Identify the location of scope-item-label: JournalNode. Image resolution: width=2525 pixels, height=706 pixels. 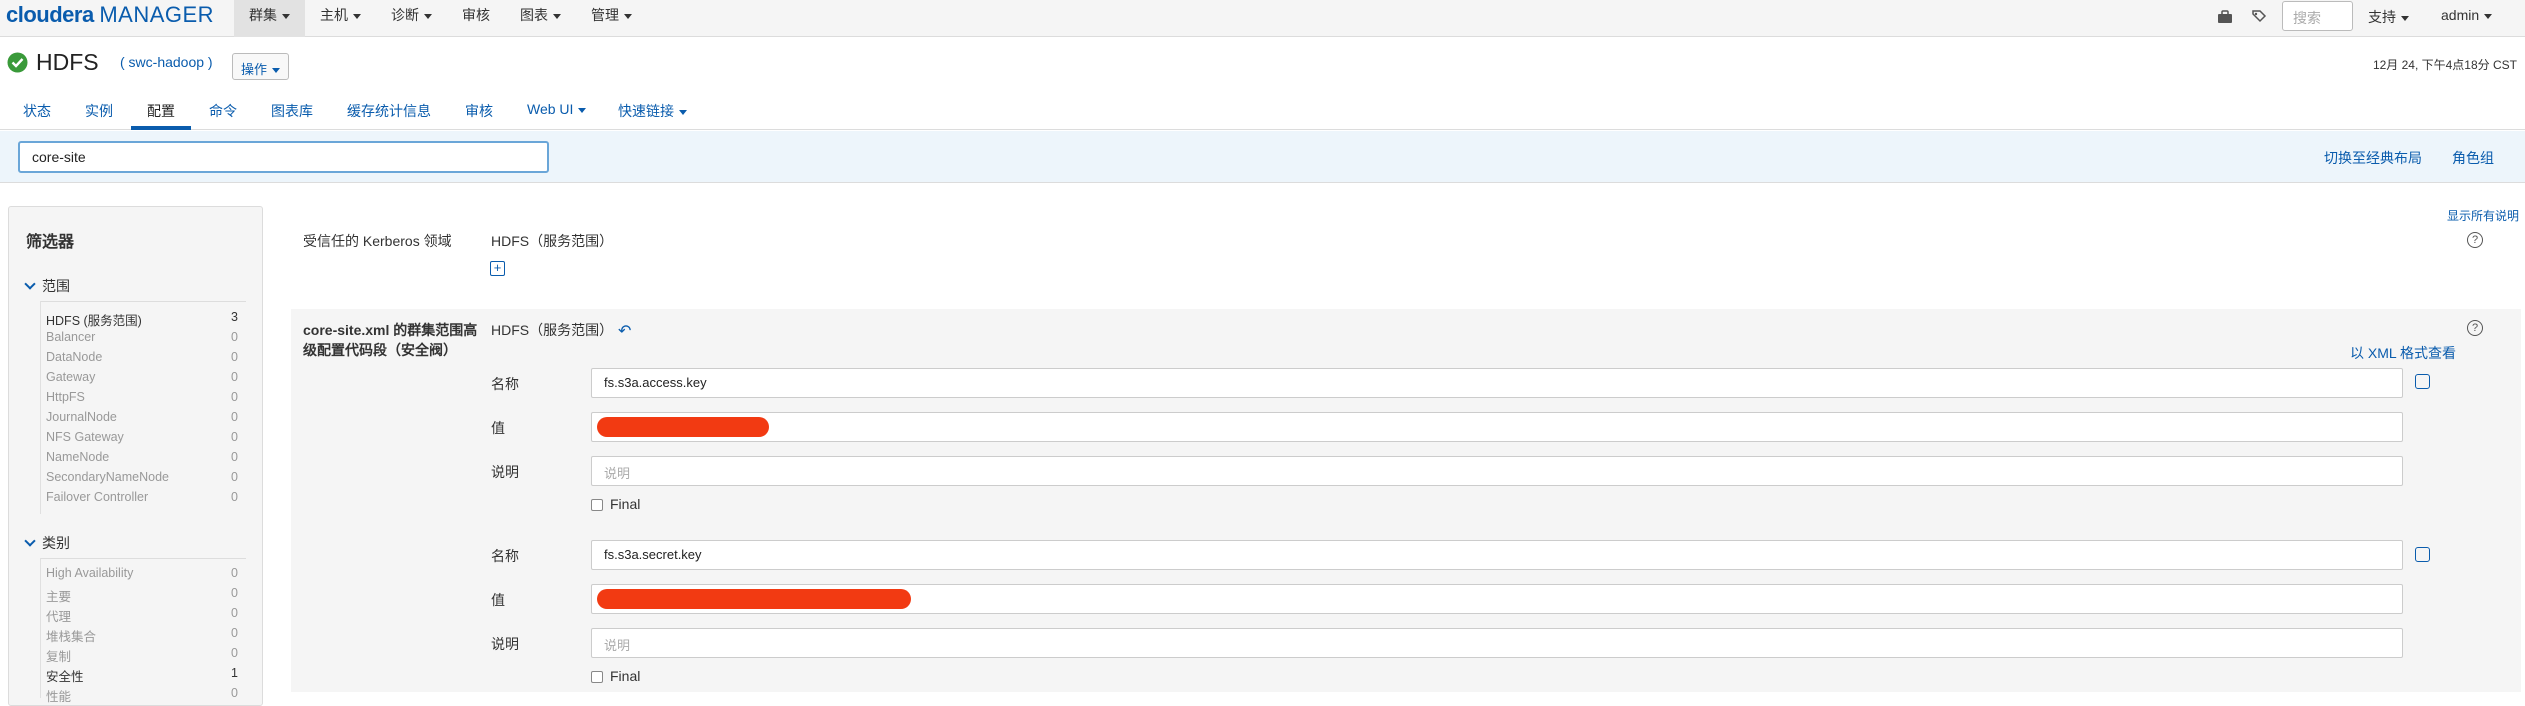
(81, 417).